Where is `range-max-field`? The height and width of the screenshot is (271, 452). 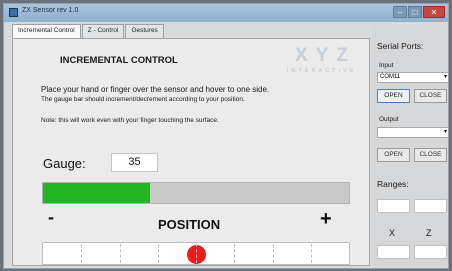 range-max-field is located at coordinates (430, 206).